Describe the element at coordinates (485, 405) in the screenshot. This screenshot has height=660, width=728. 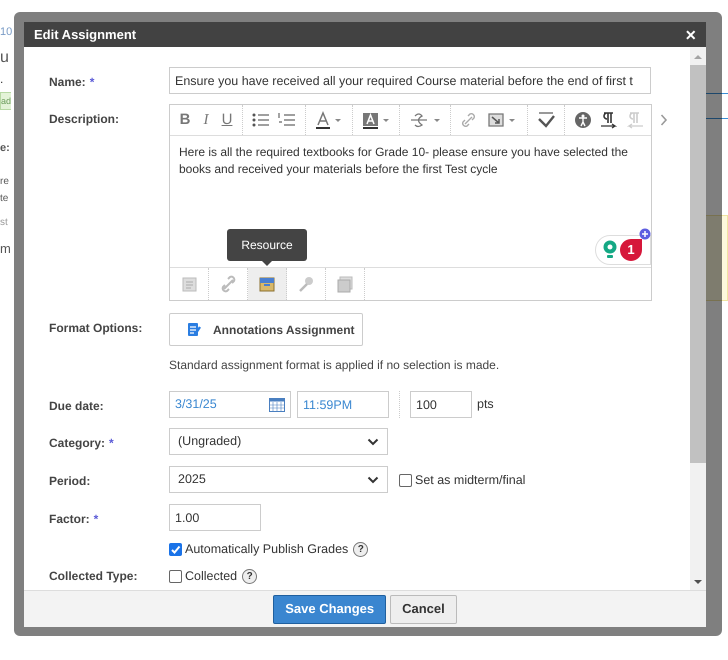
I see `unit-label: pts` at that location.